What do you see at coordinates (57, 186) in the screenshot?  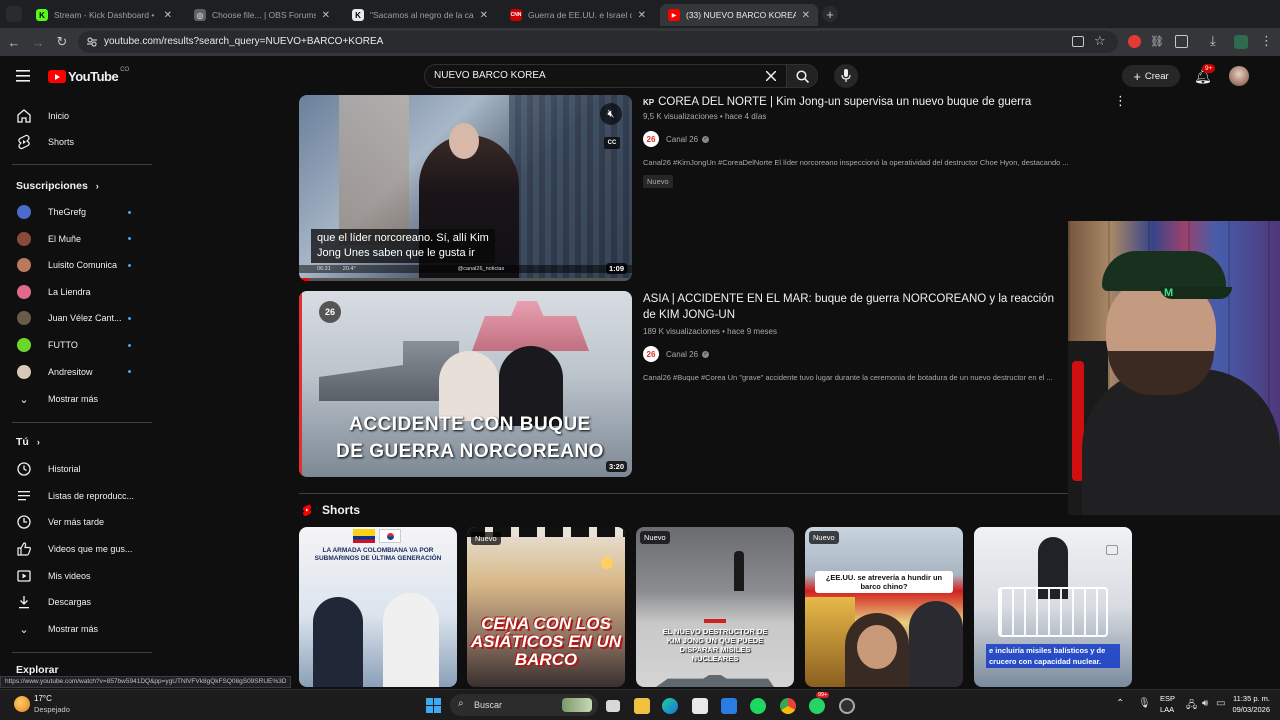 I see `subscriptions-header: Suscripciones ›` at bounding box center [57, 186].